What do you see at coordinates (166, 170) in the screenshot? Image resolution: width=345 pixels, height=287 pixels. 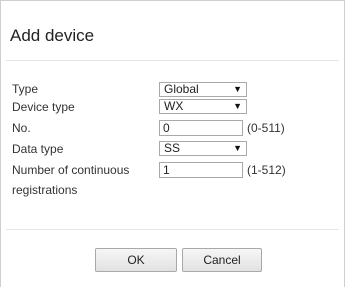 I see `continuous-input-value: 1` at bounding box center [166, 170].